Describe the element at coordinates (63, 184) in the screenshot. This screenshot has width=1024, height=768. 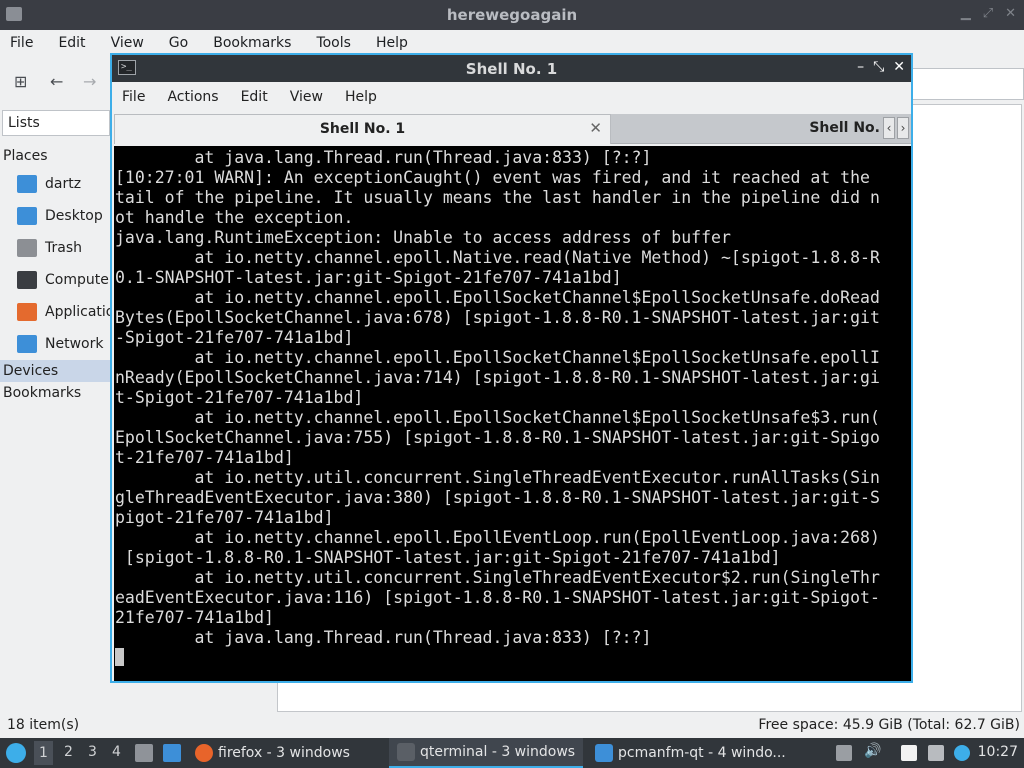
I see `sidebar-item-label: dartz` at that location.